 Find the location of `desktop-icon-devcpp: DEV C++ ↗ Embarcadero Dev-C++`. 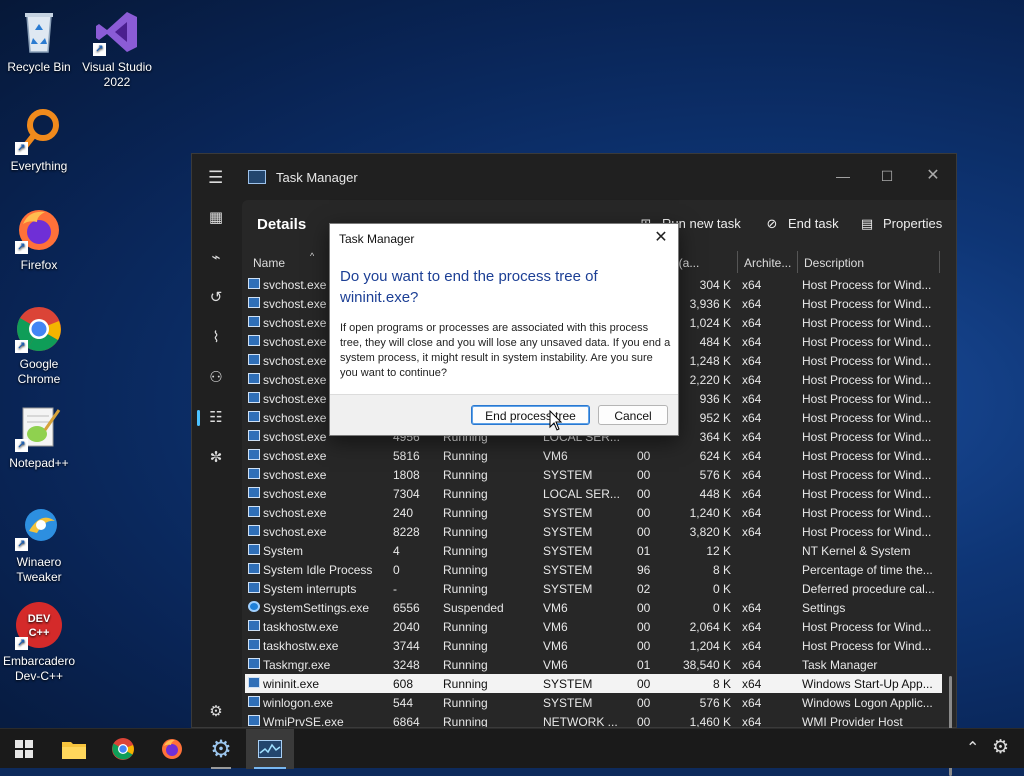

desktop-icon-devcpp: DEV C++ ↗ Embarcadero Dev-C++ is located at coordinates (39, 643).